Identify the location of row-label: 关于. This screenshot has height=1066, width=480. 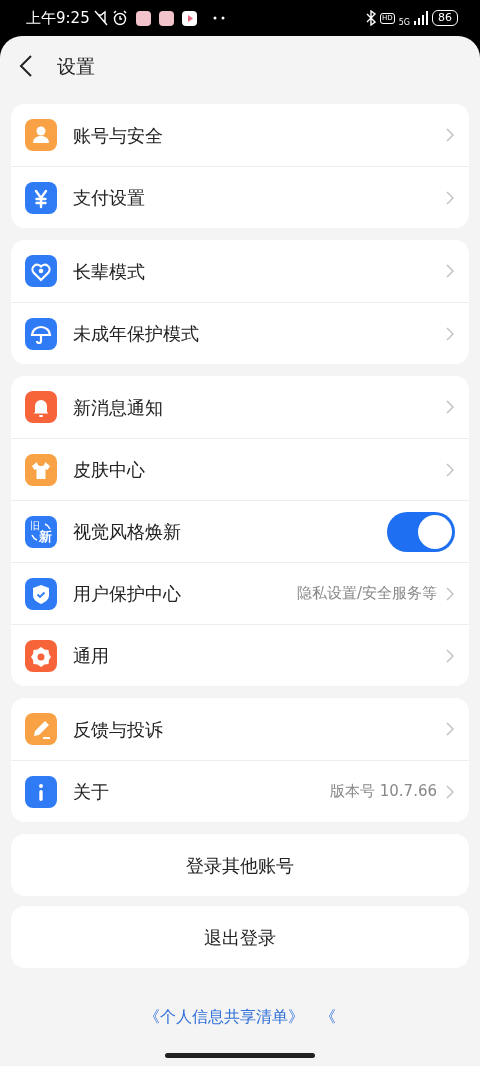
(91, 792).